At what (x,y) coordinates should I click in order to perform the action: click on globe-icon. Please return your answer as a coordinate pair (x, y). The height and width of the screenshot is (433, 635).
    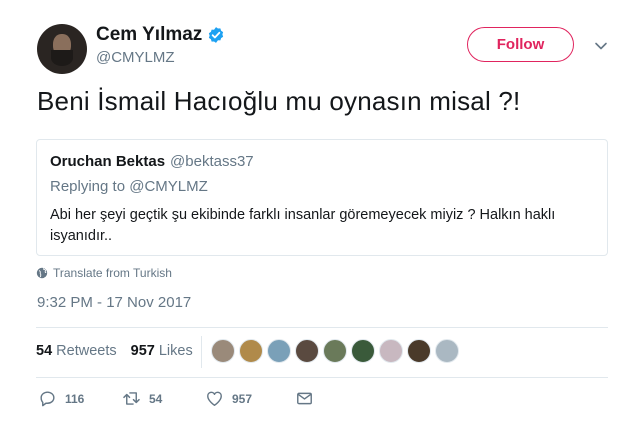
    Looking at the image, I should click on (42, 273).